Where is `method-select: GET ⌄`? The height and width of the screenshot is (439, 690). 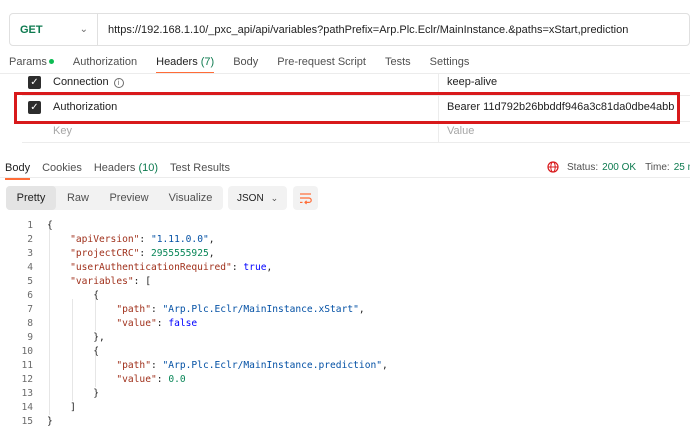 method-select: GET ⌄ is located at coordinates (54, 29).